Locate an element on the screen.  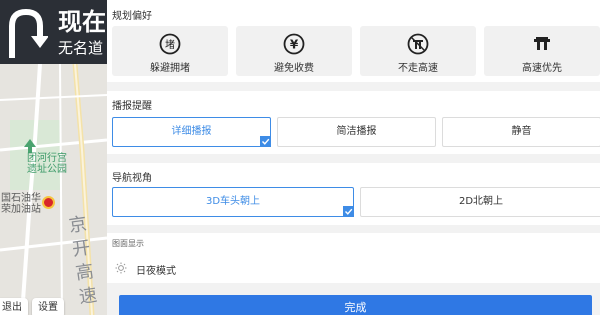
option-avoid-toll: ¥ 避免收费 is located at coordinates (294, 51).